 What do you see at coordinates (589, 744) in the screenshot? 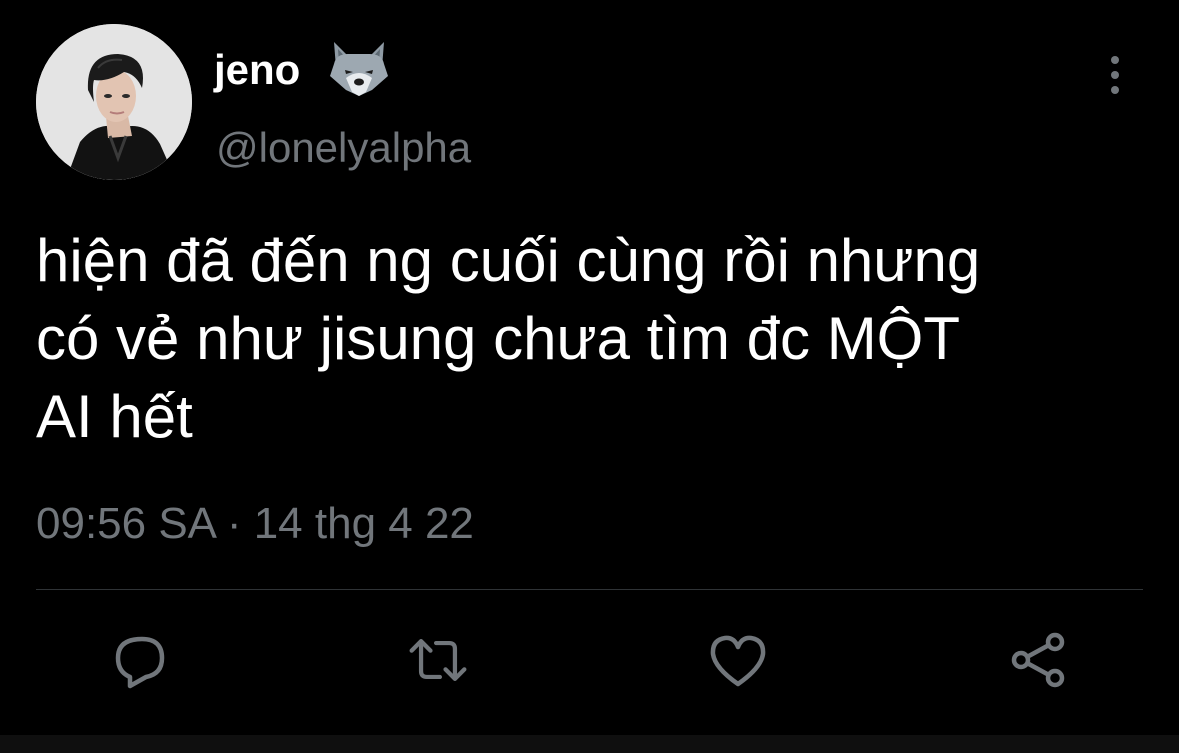
I see `bottom-edge` at bounding box center [589, 744].